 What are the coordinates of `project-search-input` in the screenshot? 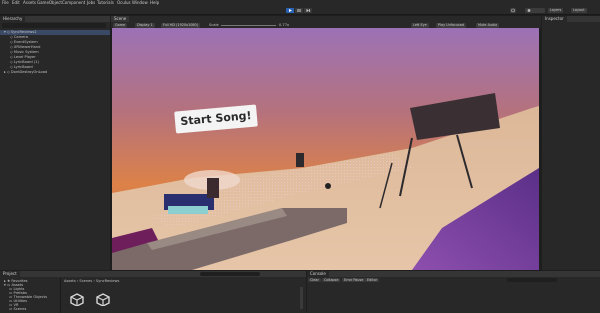 It's located at (230, 274).